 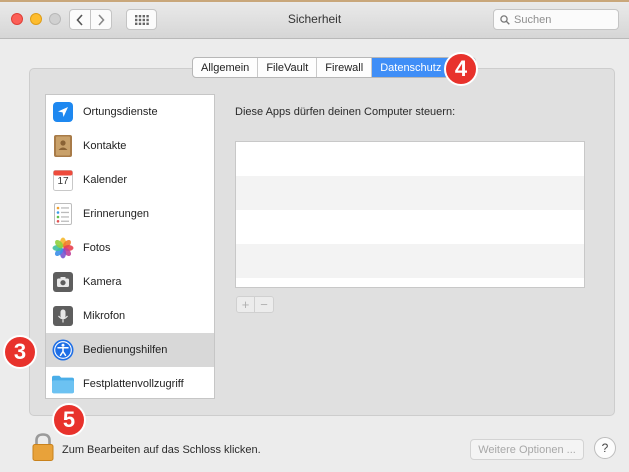 What do you see at coordinates (133, 384) in the screenshot?
I see `sidebar-item-label: Festplattenvollzugriff` at bounding box center [133, 384].